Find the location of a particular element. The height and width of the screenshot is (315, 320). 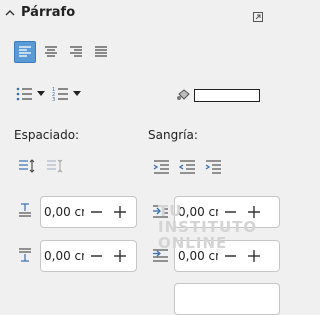

spacing-above-icon is located at coordinates (25, 210).